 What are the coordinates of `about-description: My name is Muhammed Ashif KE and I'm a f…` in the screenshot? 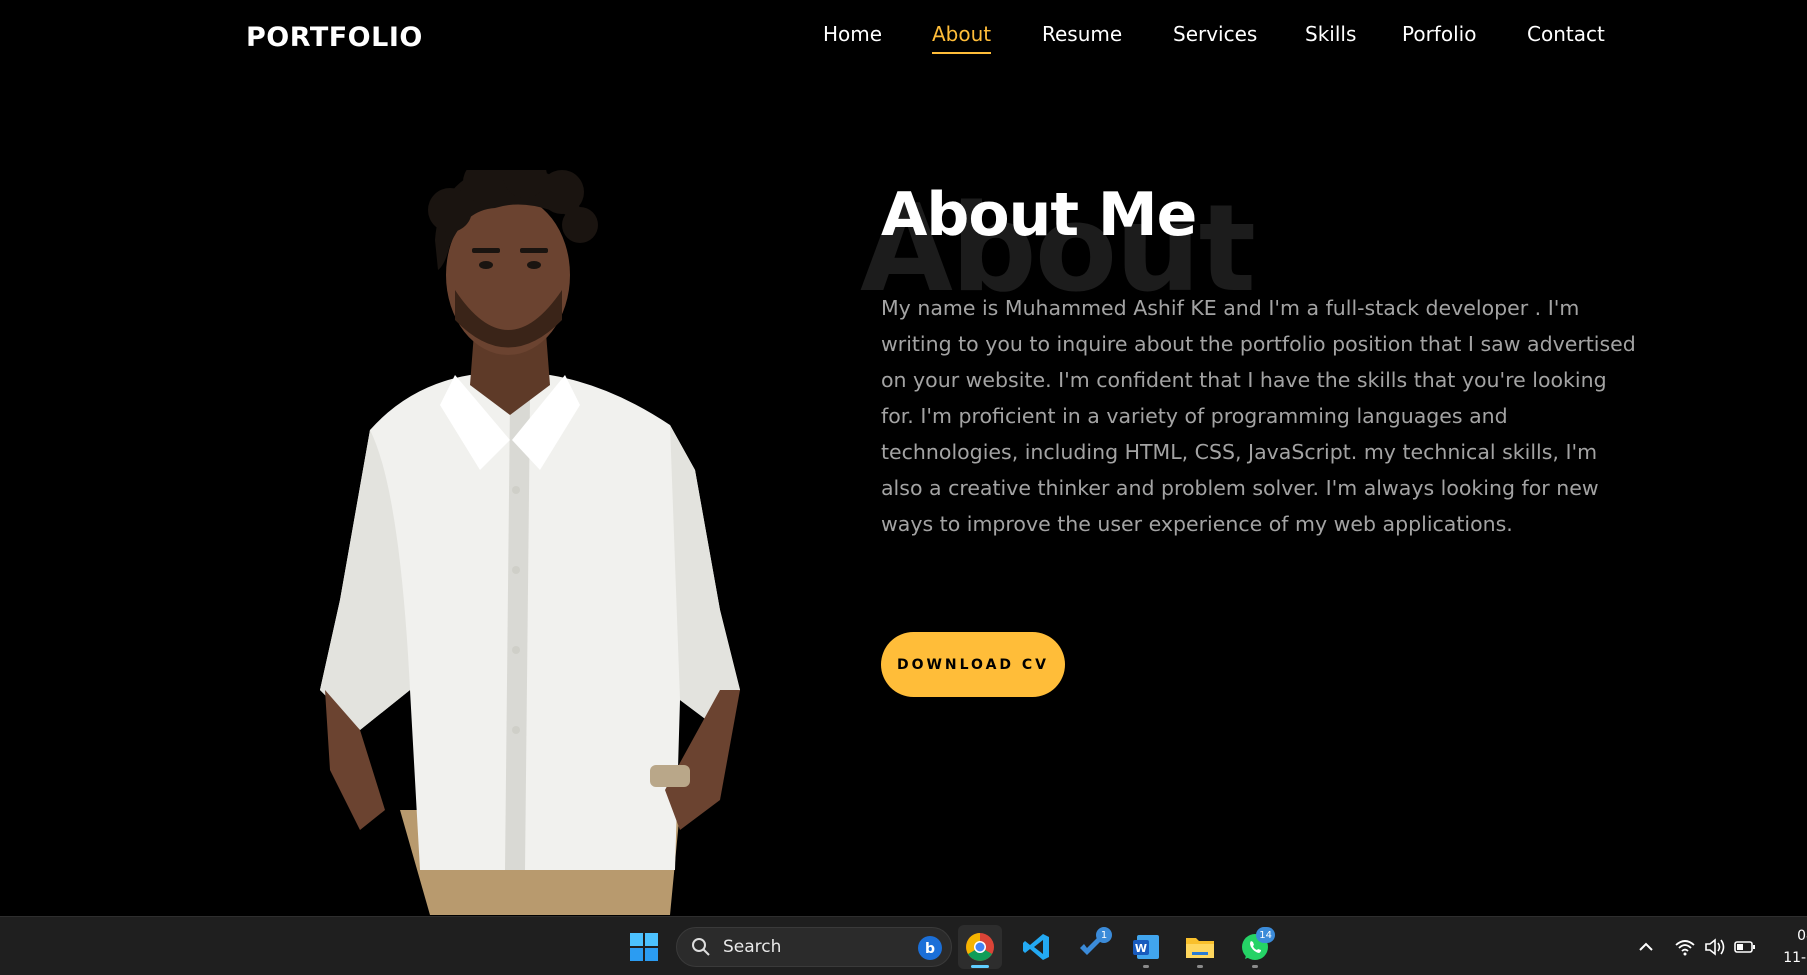 It's located at (1258, 416).